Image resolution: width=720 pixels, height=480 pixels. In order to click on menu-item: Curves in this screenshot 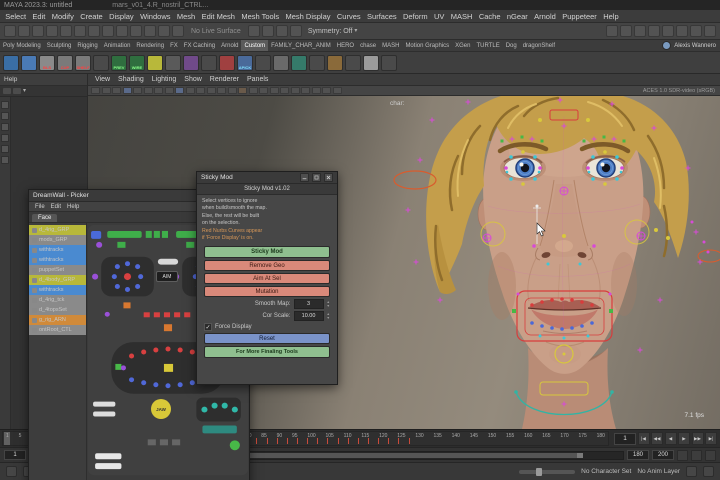, I will do `click(349, 16)`.